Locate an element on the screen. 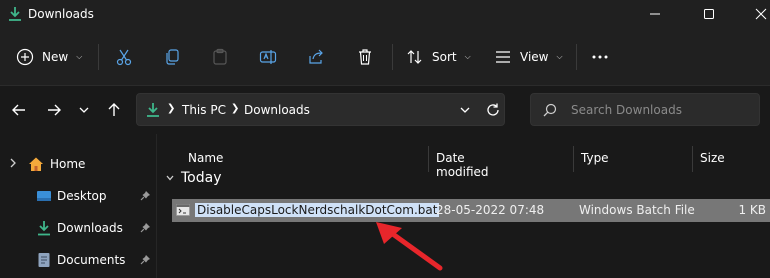  sidebar-item-downloads: Downloads is located at coordinates (78, 228).